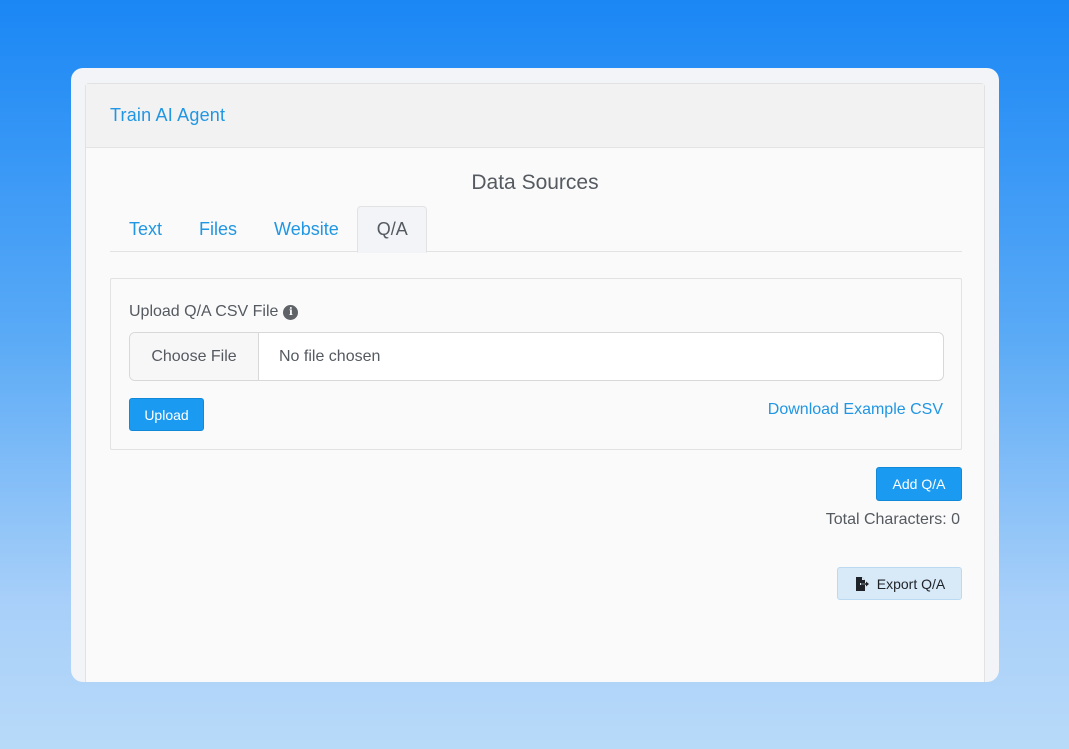  I want to click on upload-button: Upload, so click(166, 414).